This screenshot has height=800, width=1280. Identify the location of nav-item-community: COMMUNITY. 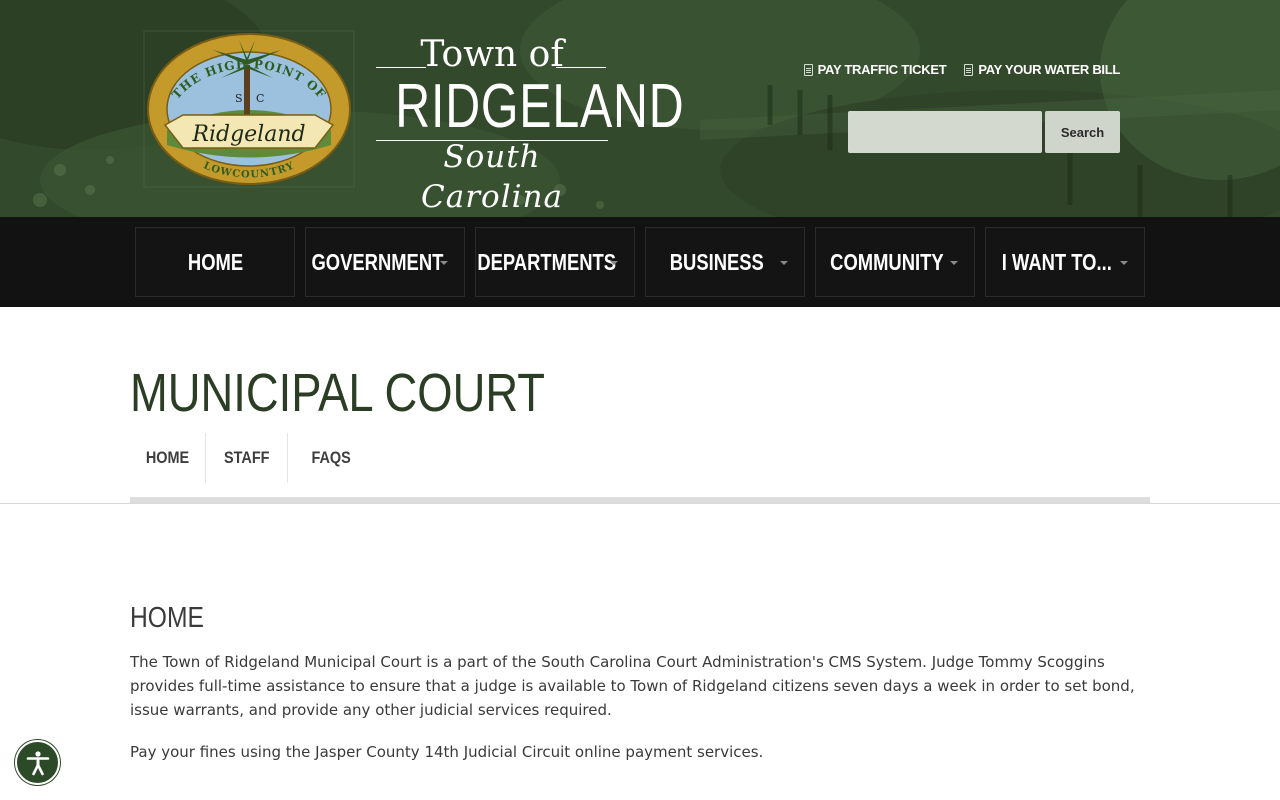
(895, 262).